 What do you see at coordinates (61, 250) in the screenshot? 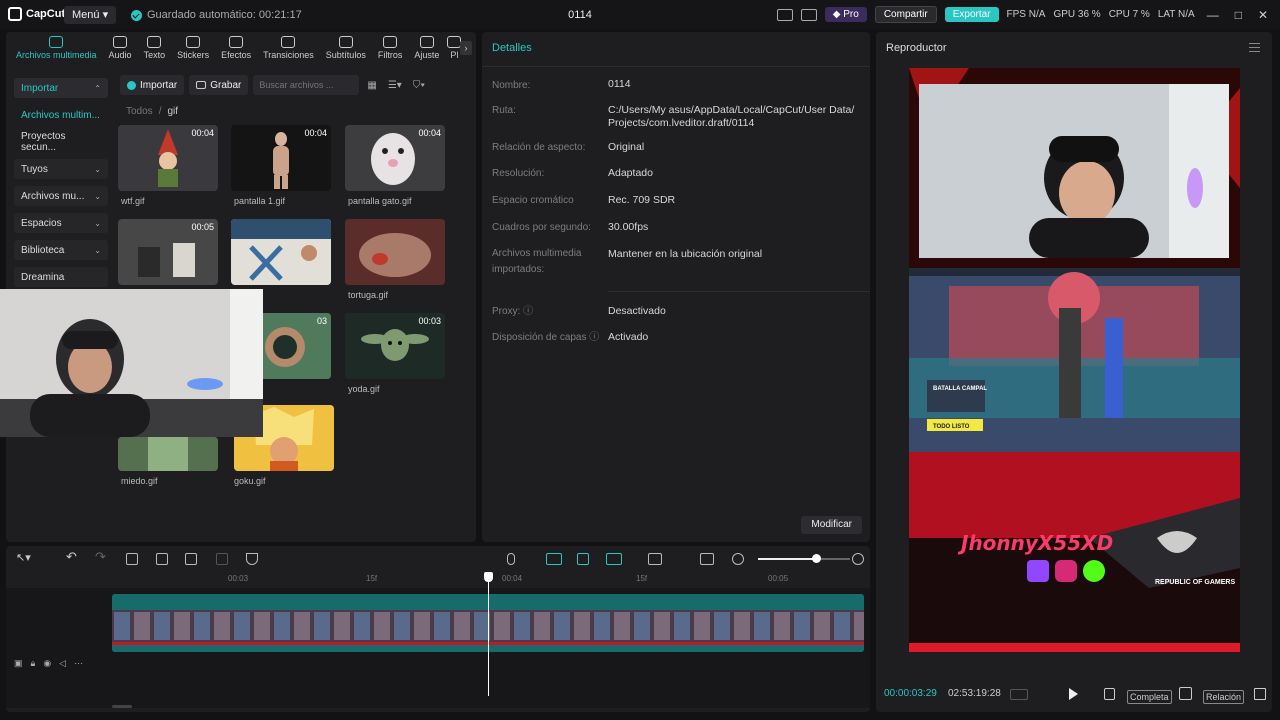
I see `sidebar-item-library: Biblioteca ⌄` at bounding box center [61, 250].